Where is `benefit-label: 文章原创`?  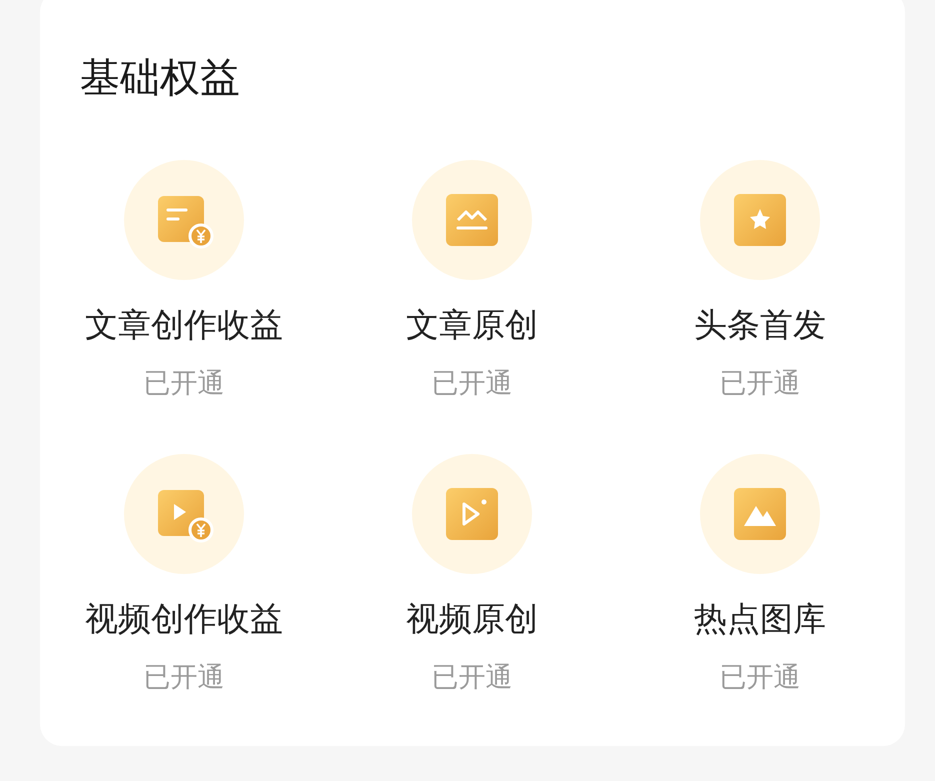
benefit-label: 文章原创 is located at coordinates (472, 325).